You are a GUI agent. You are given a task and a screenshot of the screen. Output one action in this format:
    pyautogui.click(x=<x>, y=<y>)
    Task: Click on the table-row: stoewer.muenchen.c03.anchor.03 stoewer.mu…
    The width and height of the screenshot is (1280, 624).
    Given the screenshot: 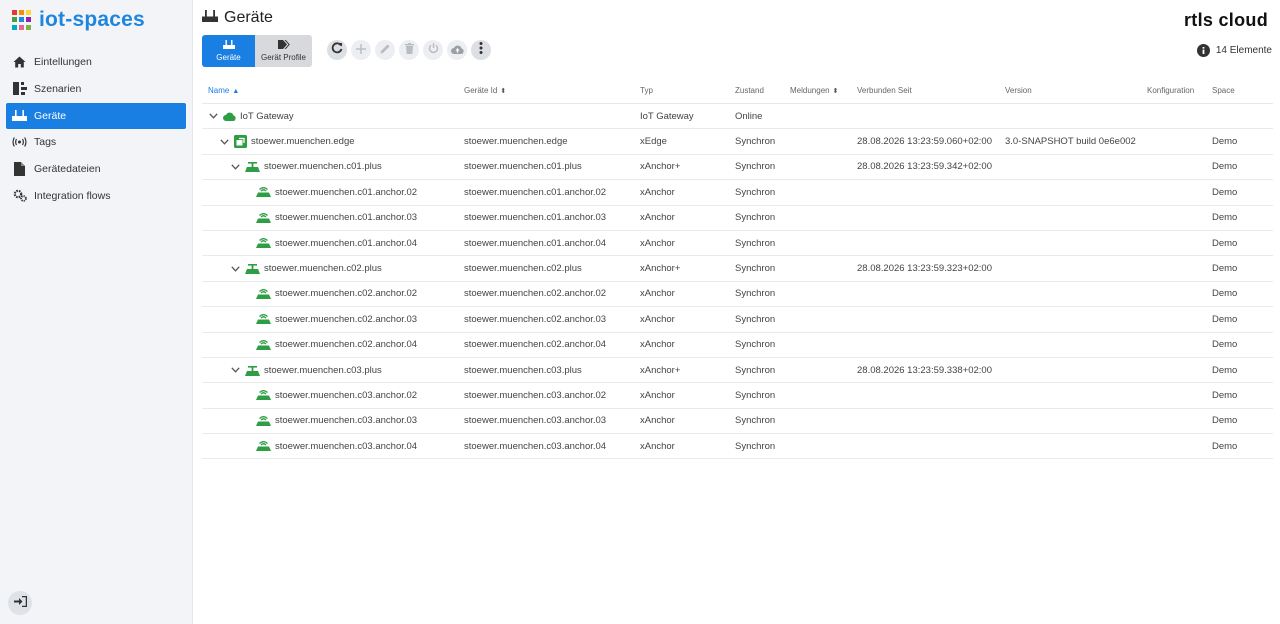 What is the action you would take?
    pyautogui.click(x=737, y=422)
    